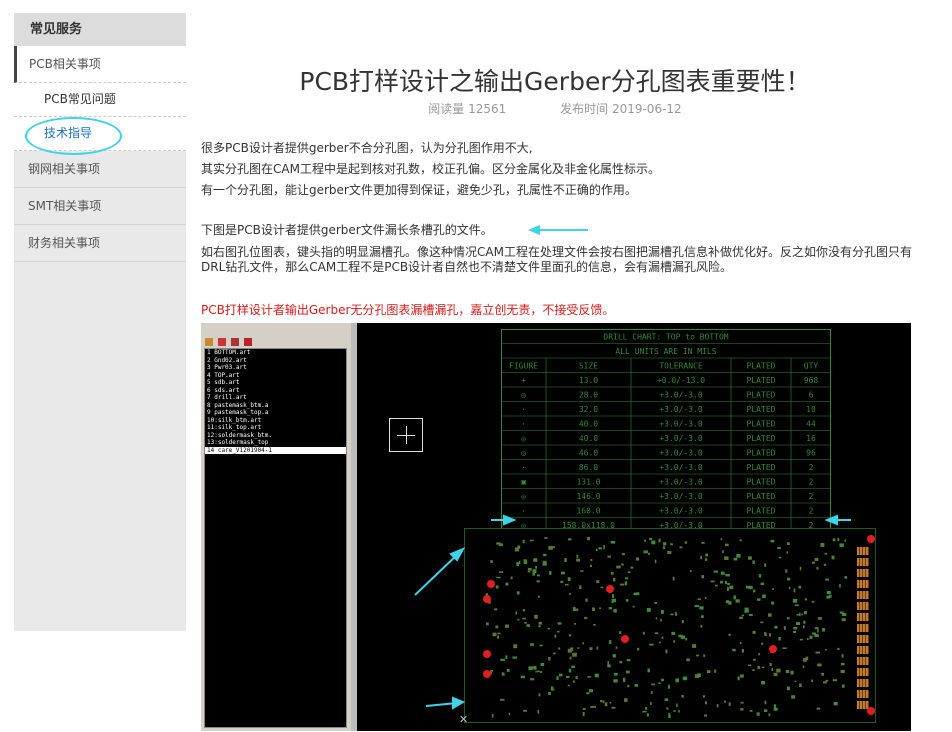 This screenshot has width=952, height=732. What do you see at coordinates (558, 230) in the screenshot?
I see `arrow-icon` at bounding box center [558, 230].